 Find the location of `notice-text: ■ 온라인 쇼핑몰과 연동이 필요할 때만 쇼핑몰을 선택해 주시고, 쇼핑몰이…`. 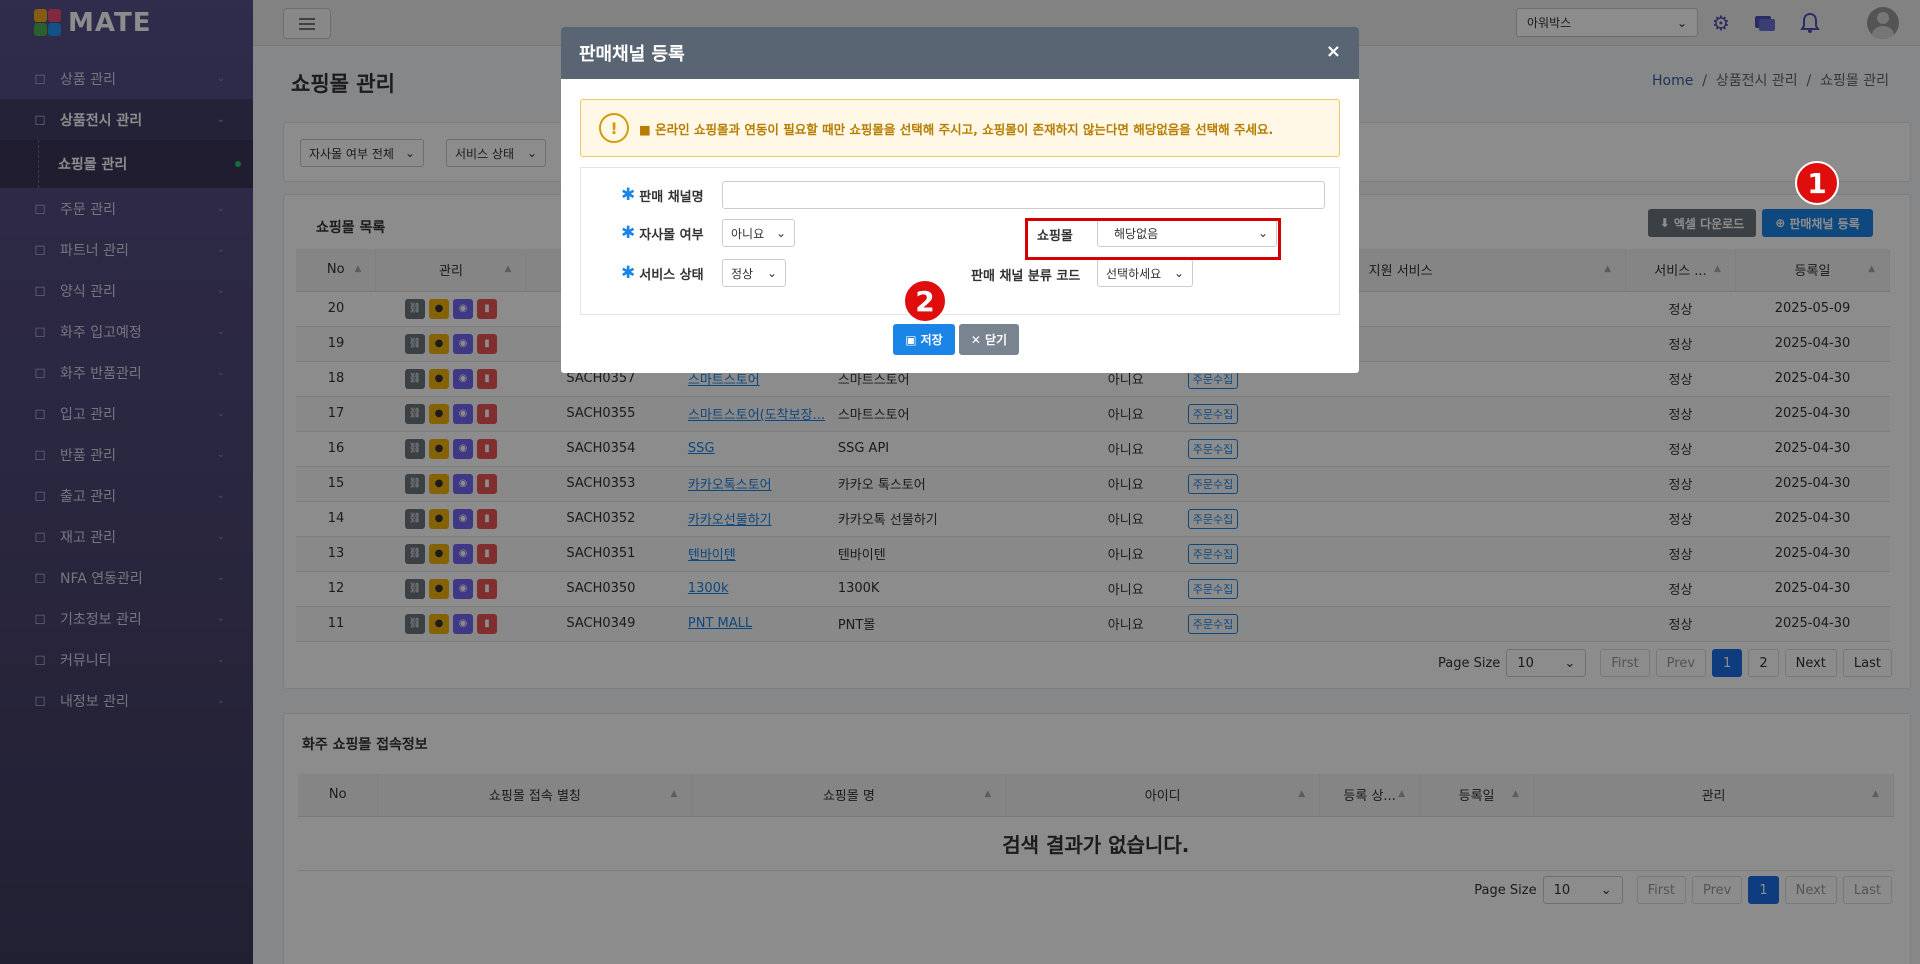

notice-text: ■ 온라인 쇼핑몰과 연동이 필요할 때만 쇼핑몰을 선택해 주시고, 쇼핑몰이… is located at coordinates (956, 129).